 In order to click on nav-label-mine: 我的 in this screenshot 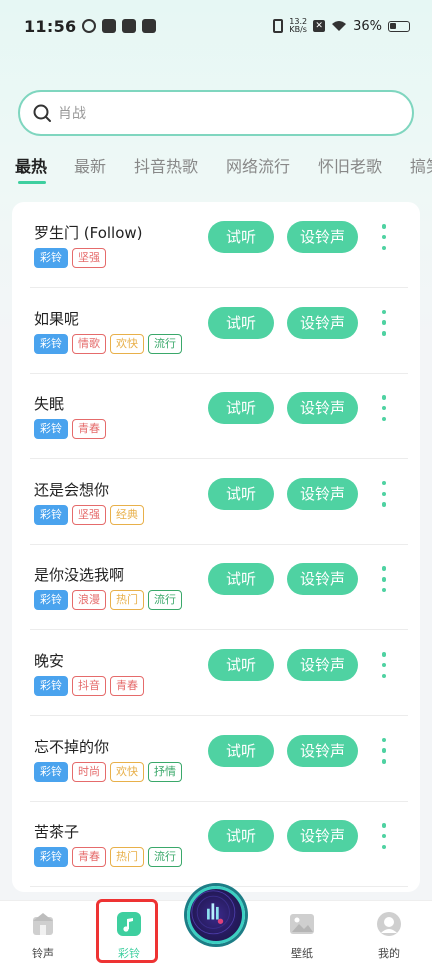, I will do `click(389, 953)`.